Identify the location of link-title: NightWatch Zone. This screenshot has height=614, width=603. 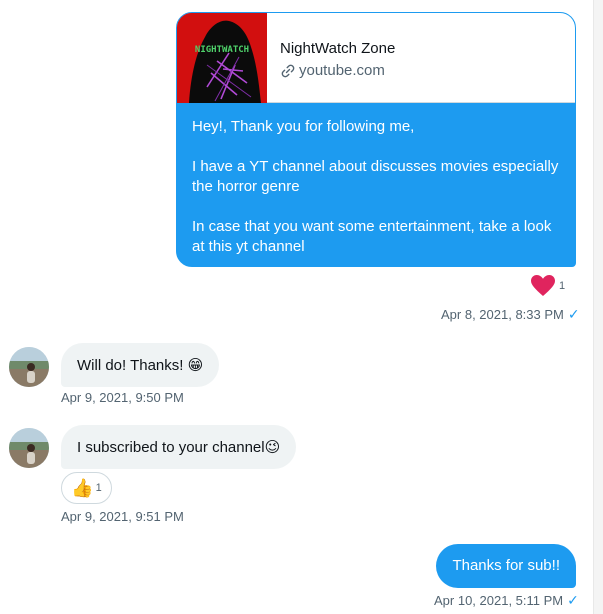
(338, 48).